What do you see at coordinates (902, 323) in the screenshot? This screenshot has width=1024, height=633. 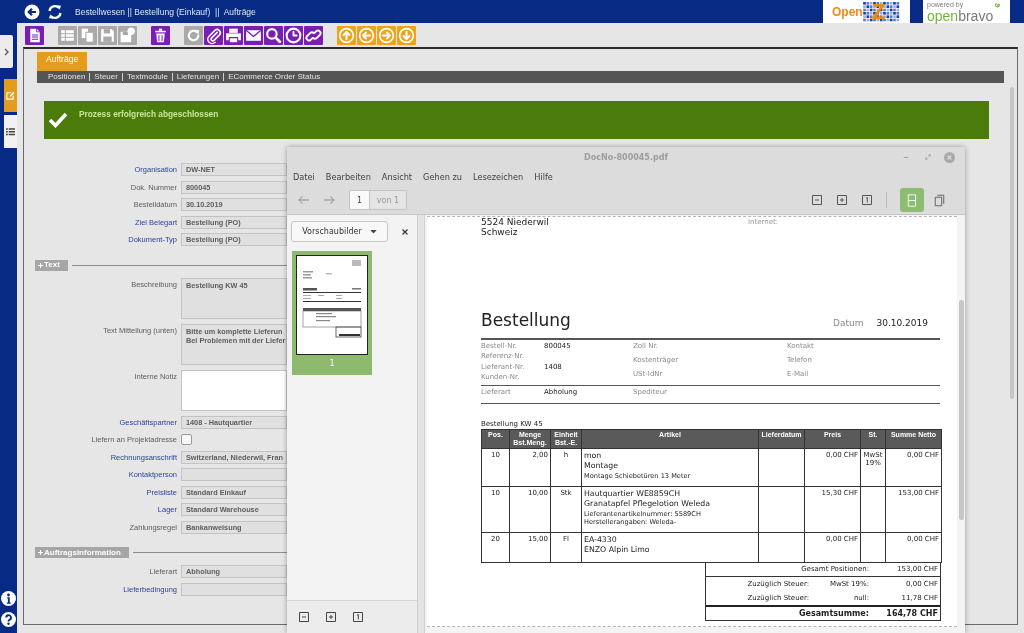 I see `date-value: 30.10.2019` at bounding box center [902, 323].